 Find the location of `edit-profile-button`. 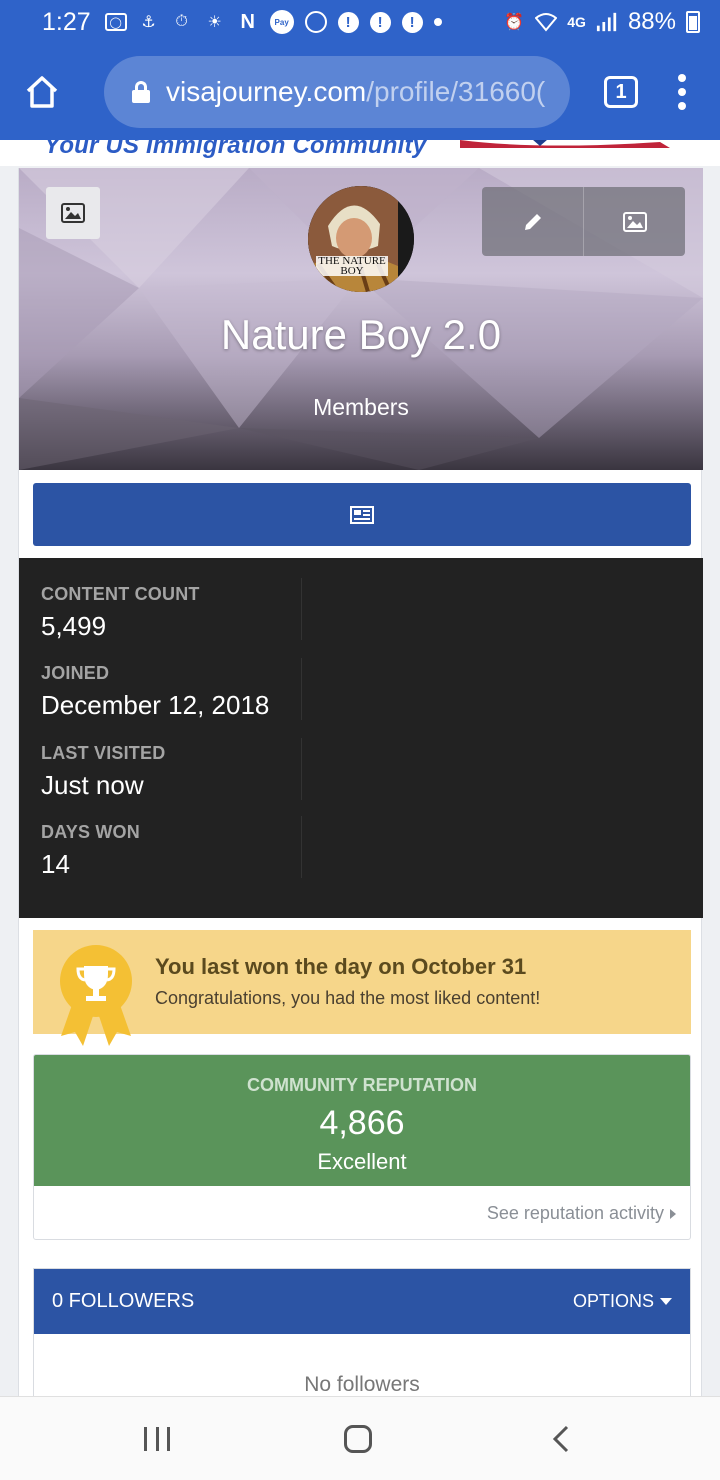

edit-profile-button is located at coordinates (532, 221).